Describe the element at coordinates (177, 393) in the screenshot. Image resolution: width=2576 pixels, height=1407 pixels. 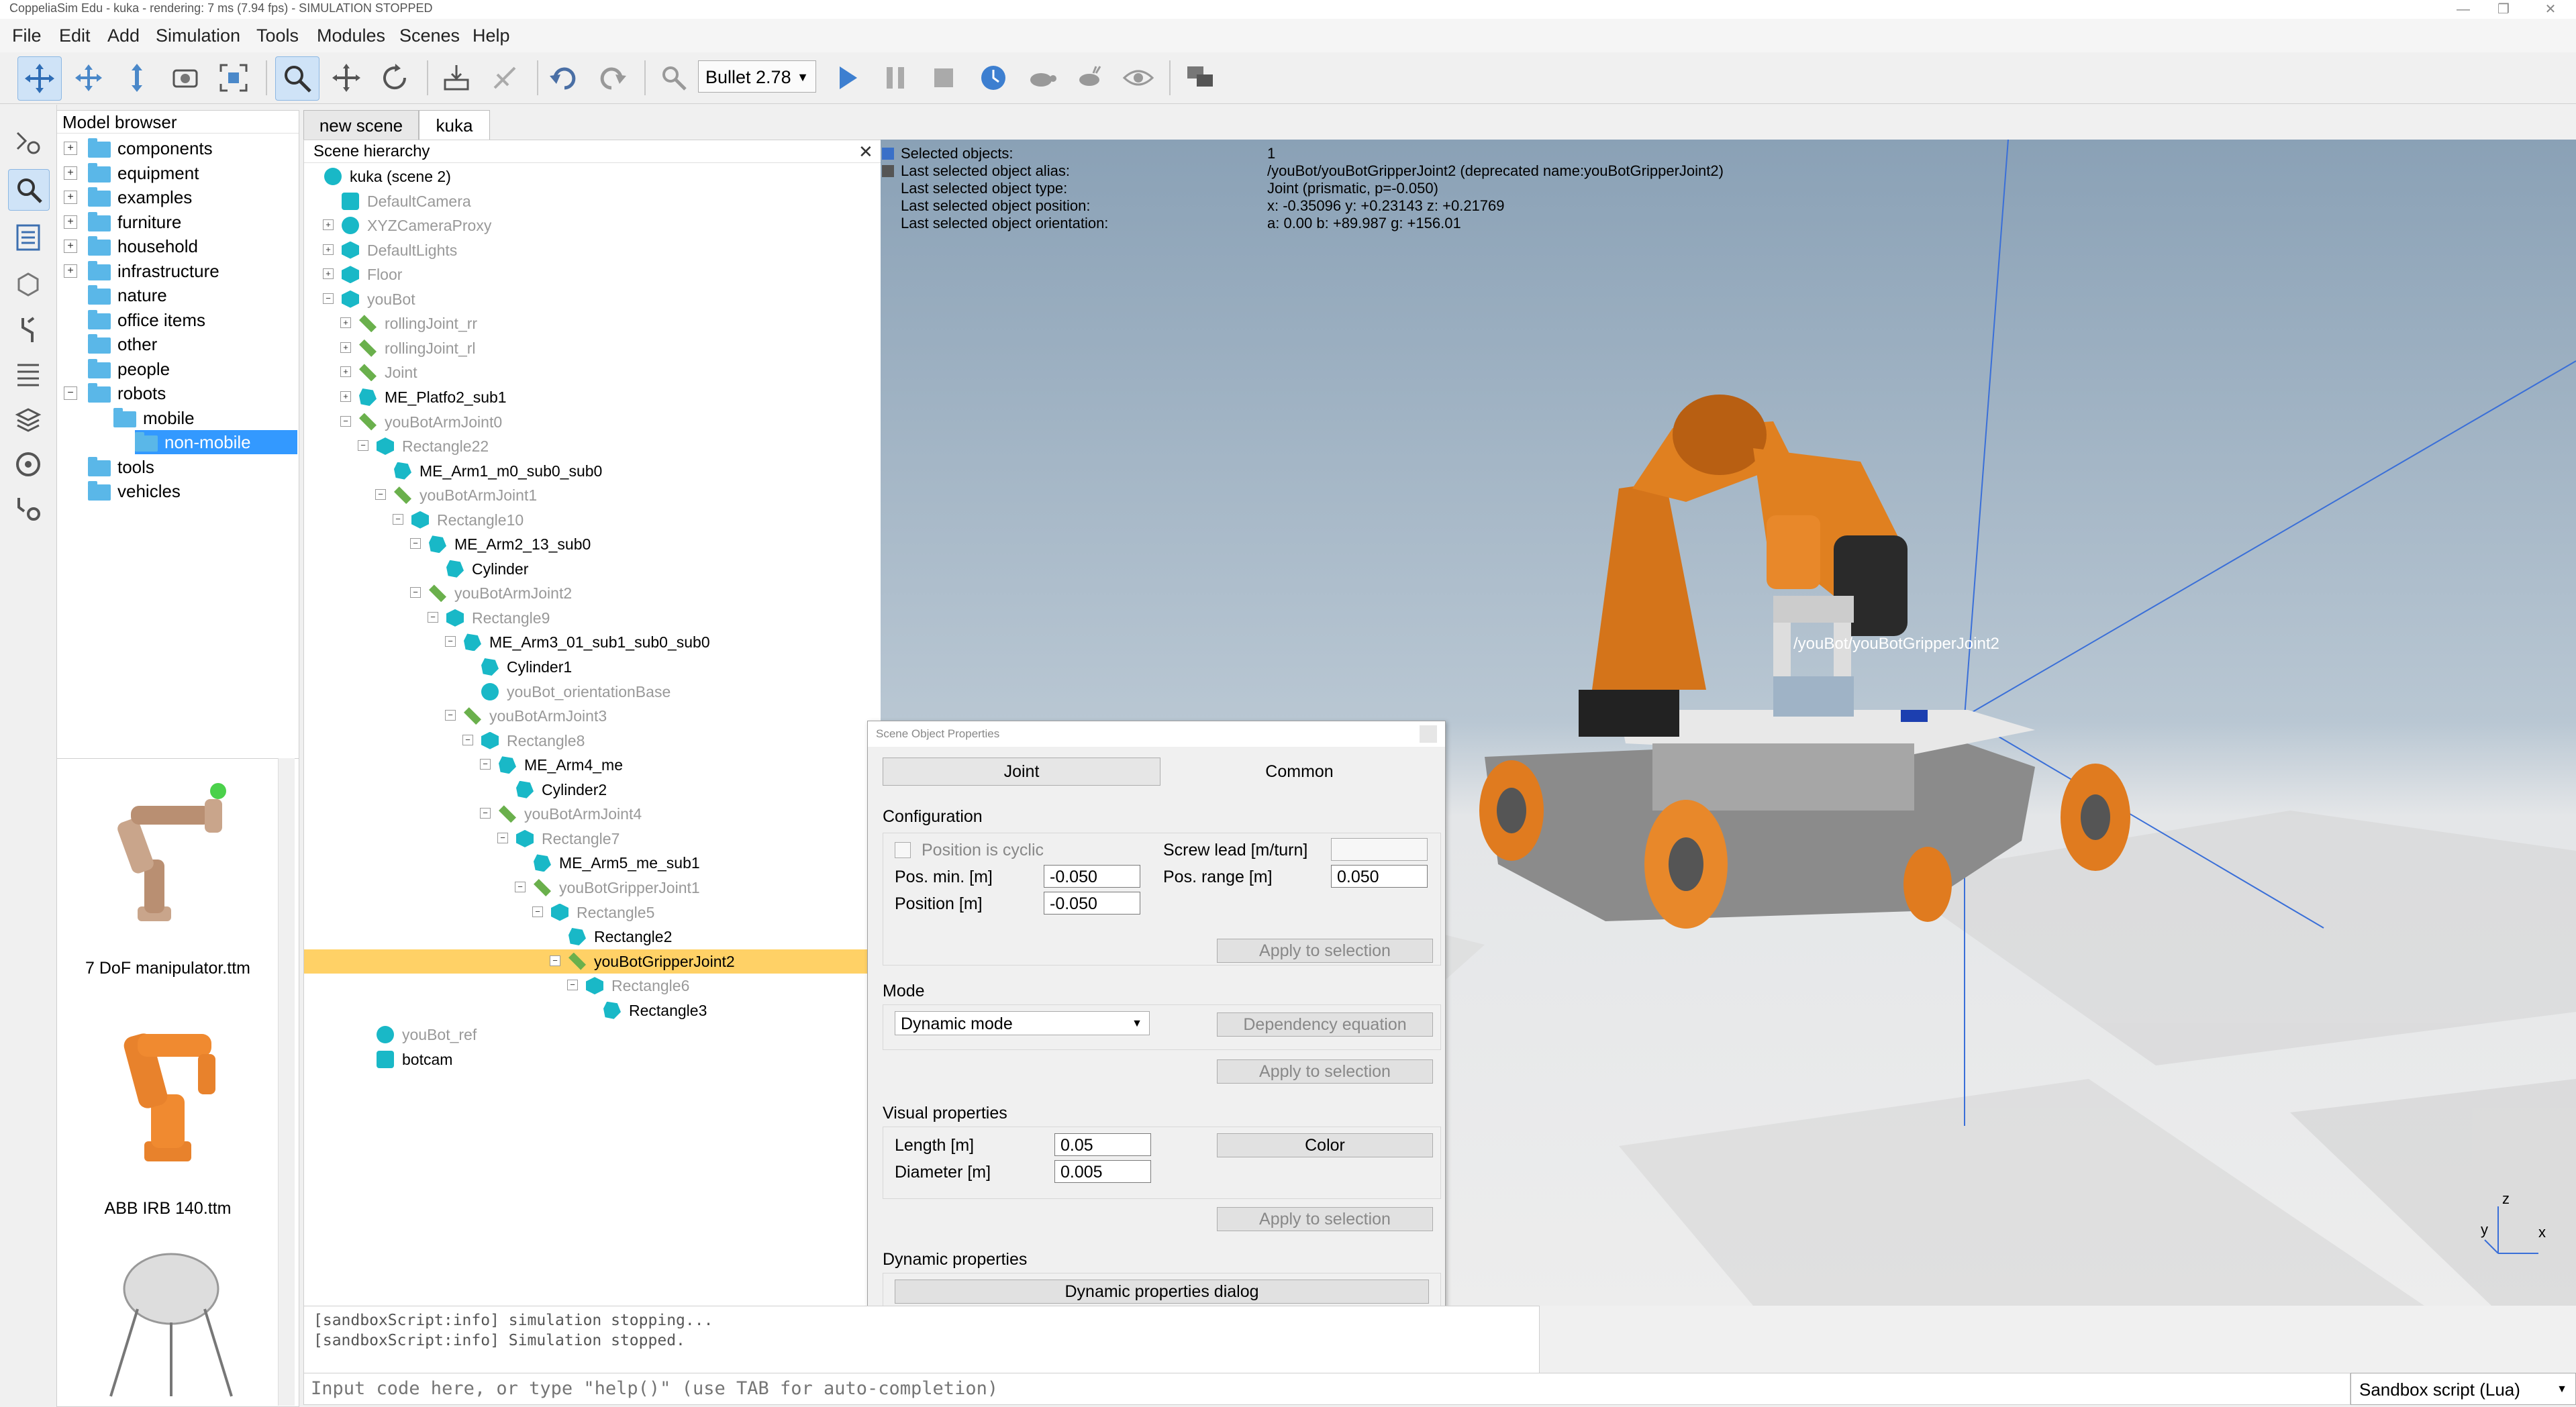
I see `model-folder-item: − robots` at that location.